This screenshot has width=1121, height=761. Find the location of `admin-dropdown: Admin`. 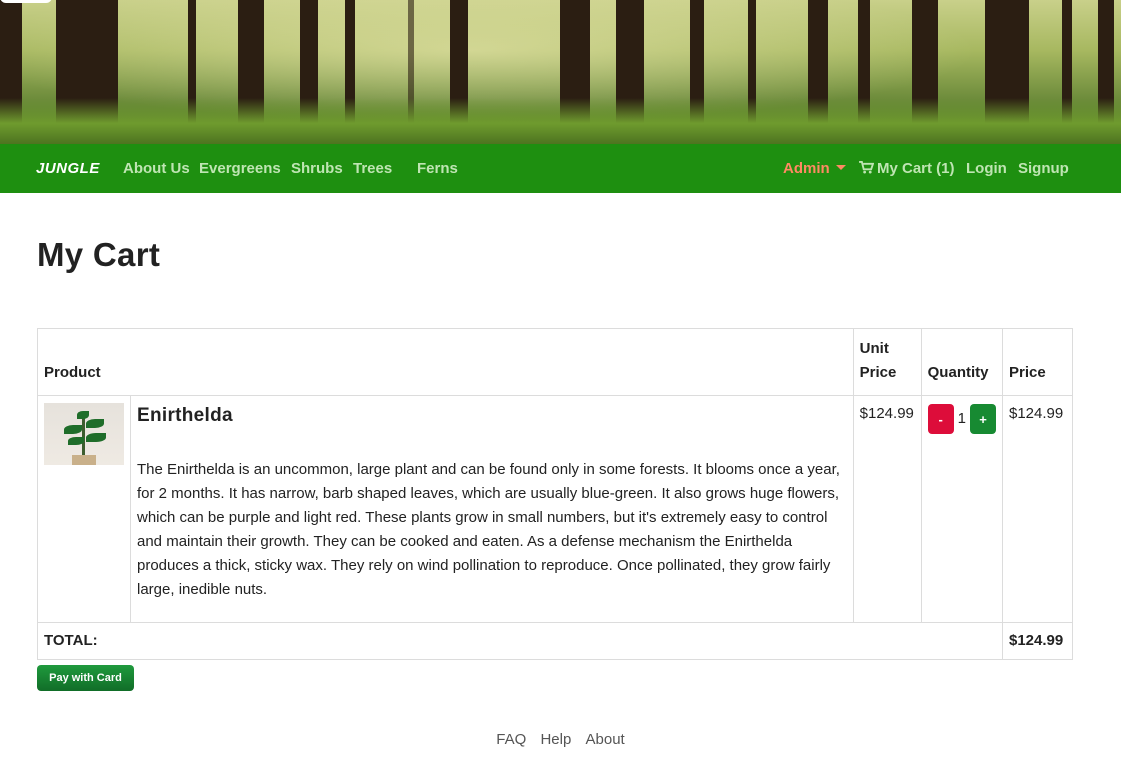

admin-dropdown: Admin is located at coordinates (814, 168).